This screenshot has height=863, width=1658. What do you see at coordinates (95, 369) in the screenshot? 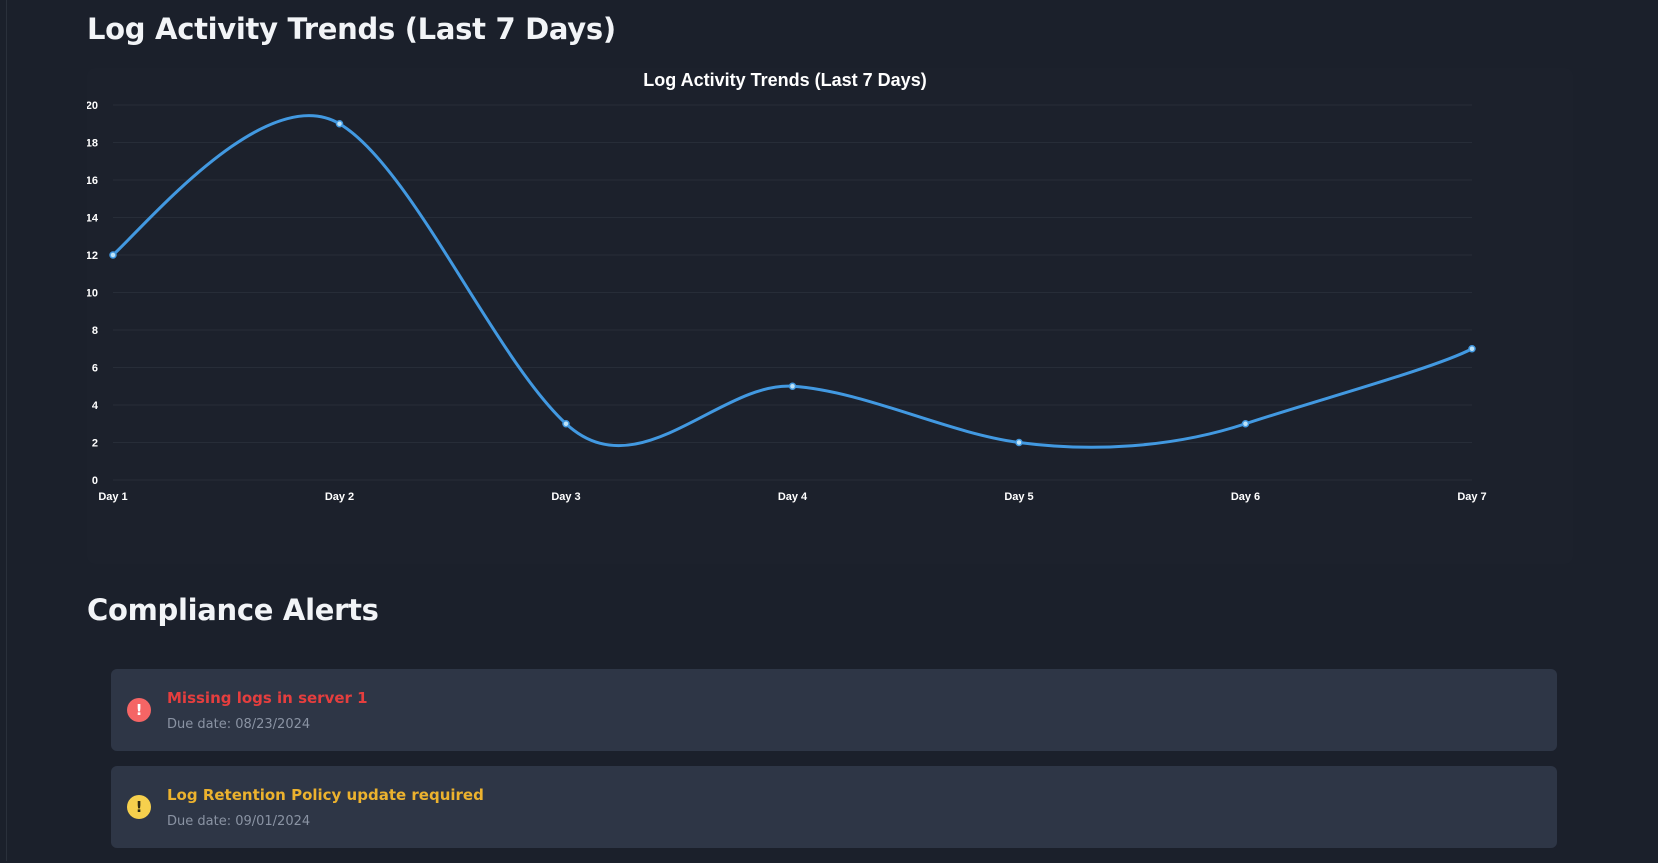
I see `y-tick-label: 6` at bounding box center [95, 369].